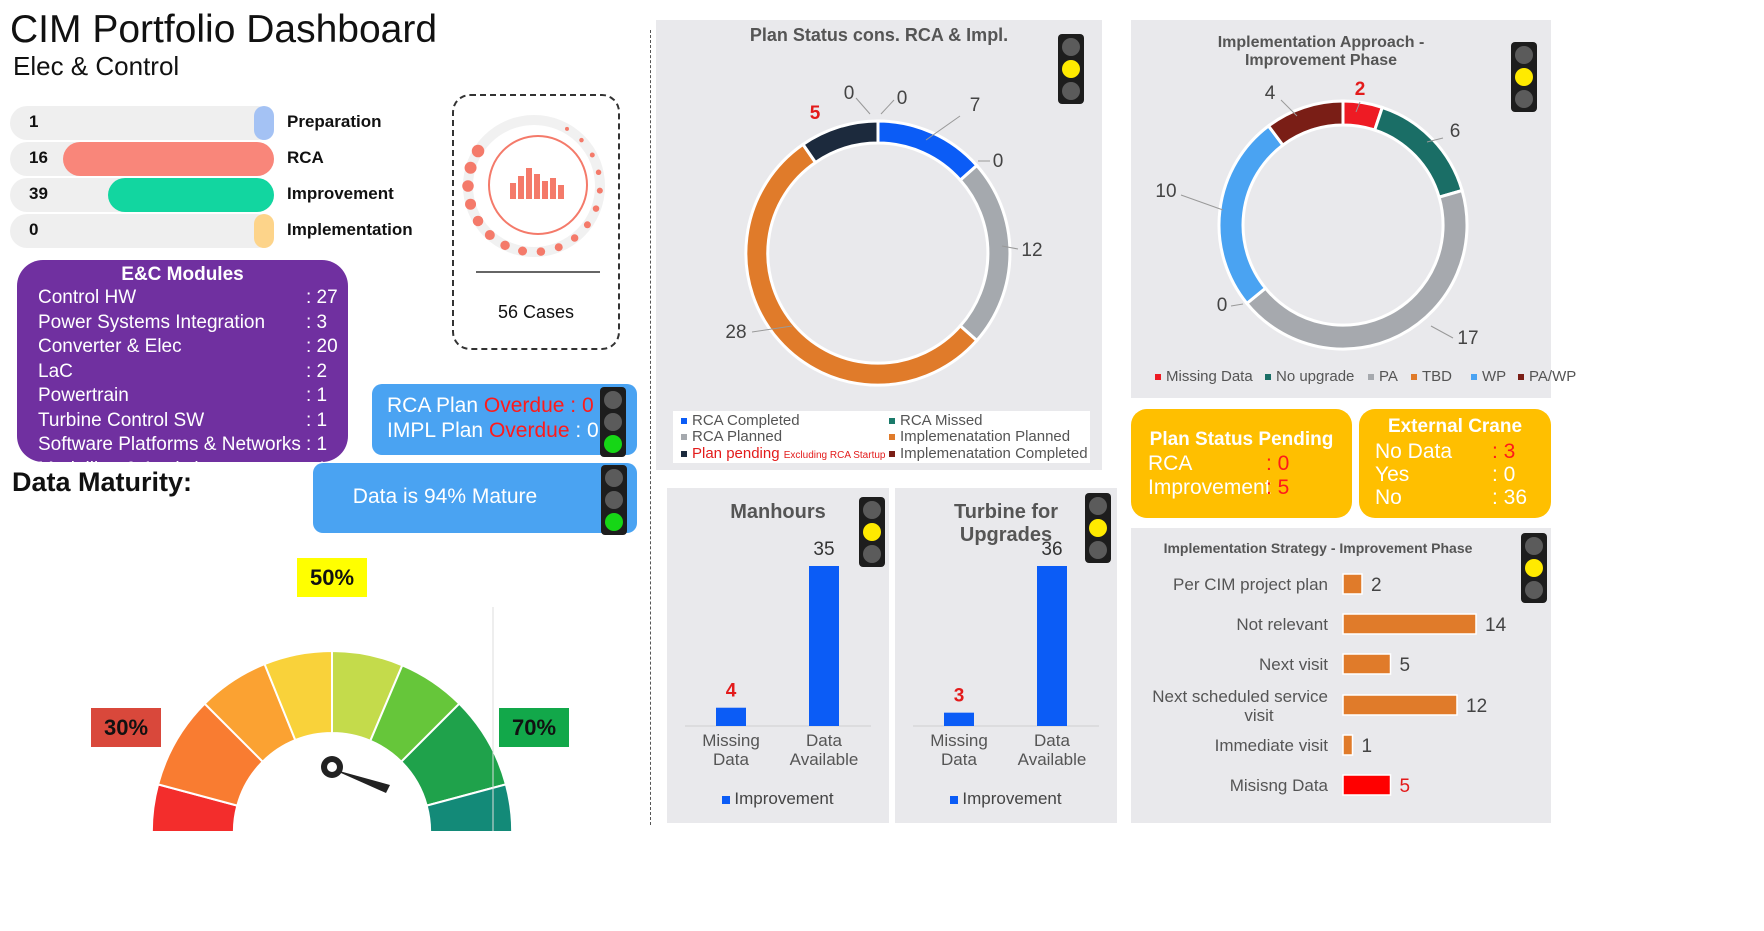  What do you see at coordinates (1209, 376) in the screenshot?
I see `legend-label: Missing Data` at bounding box center [1209, 376].